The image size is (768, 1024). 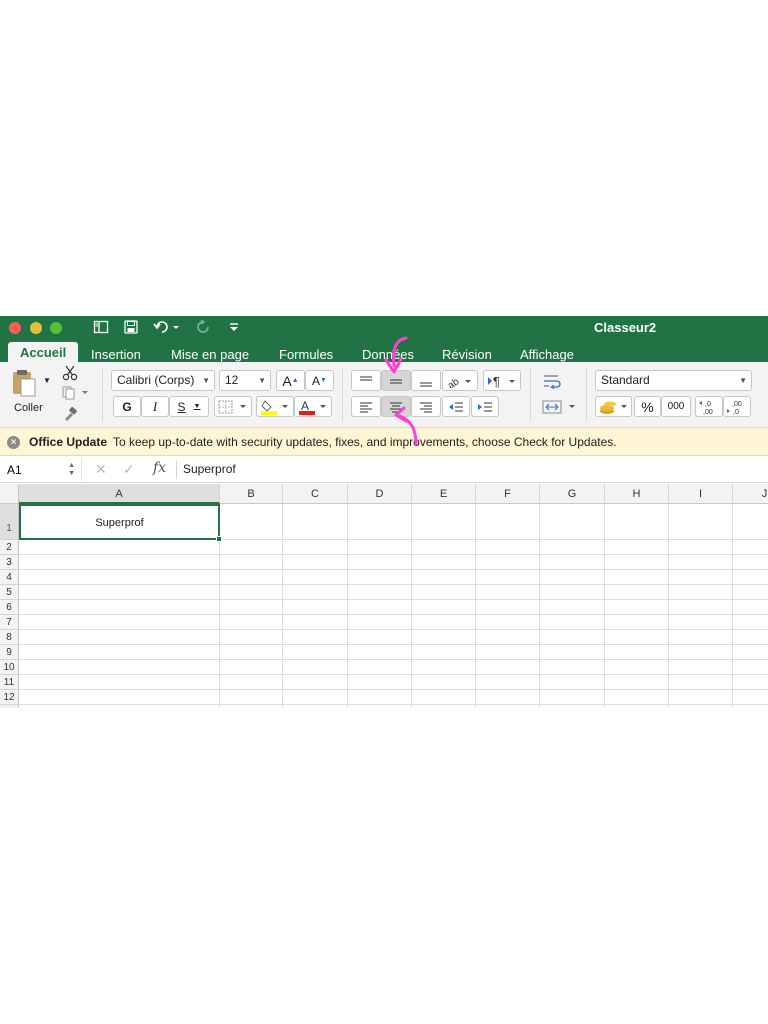 What do you see at coordinates (396, 355) in the screenshot?
I see `annotation-arrow-down-icon` at bounding box center [396, 355].